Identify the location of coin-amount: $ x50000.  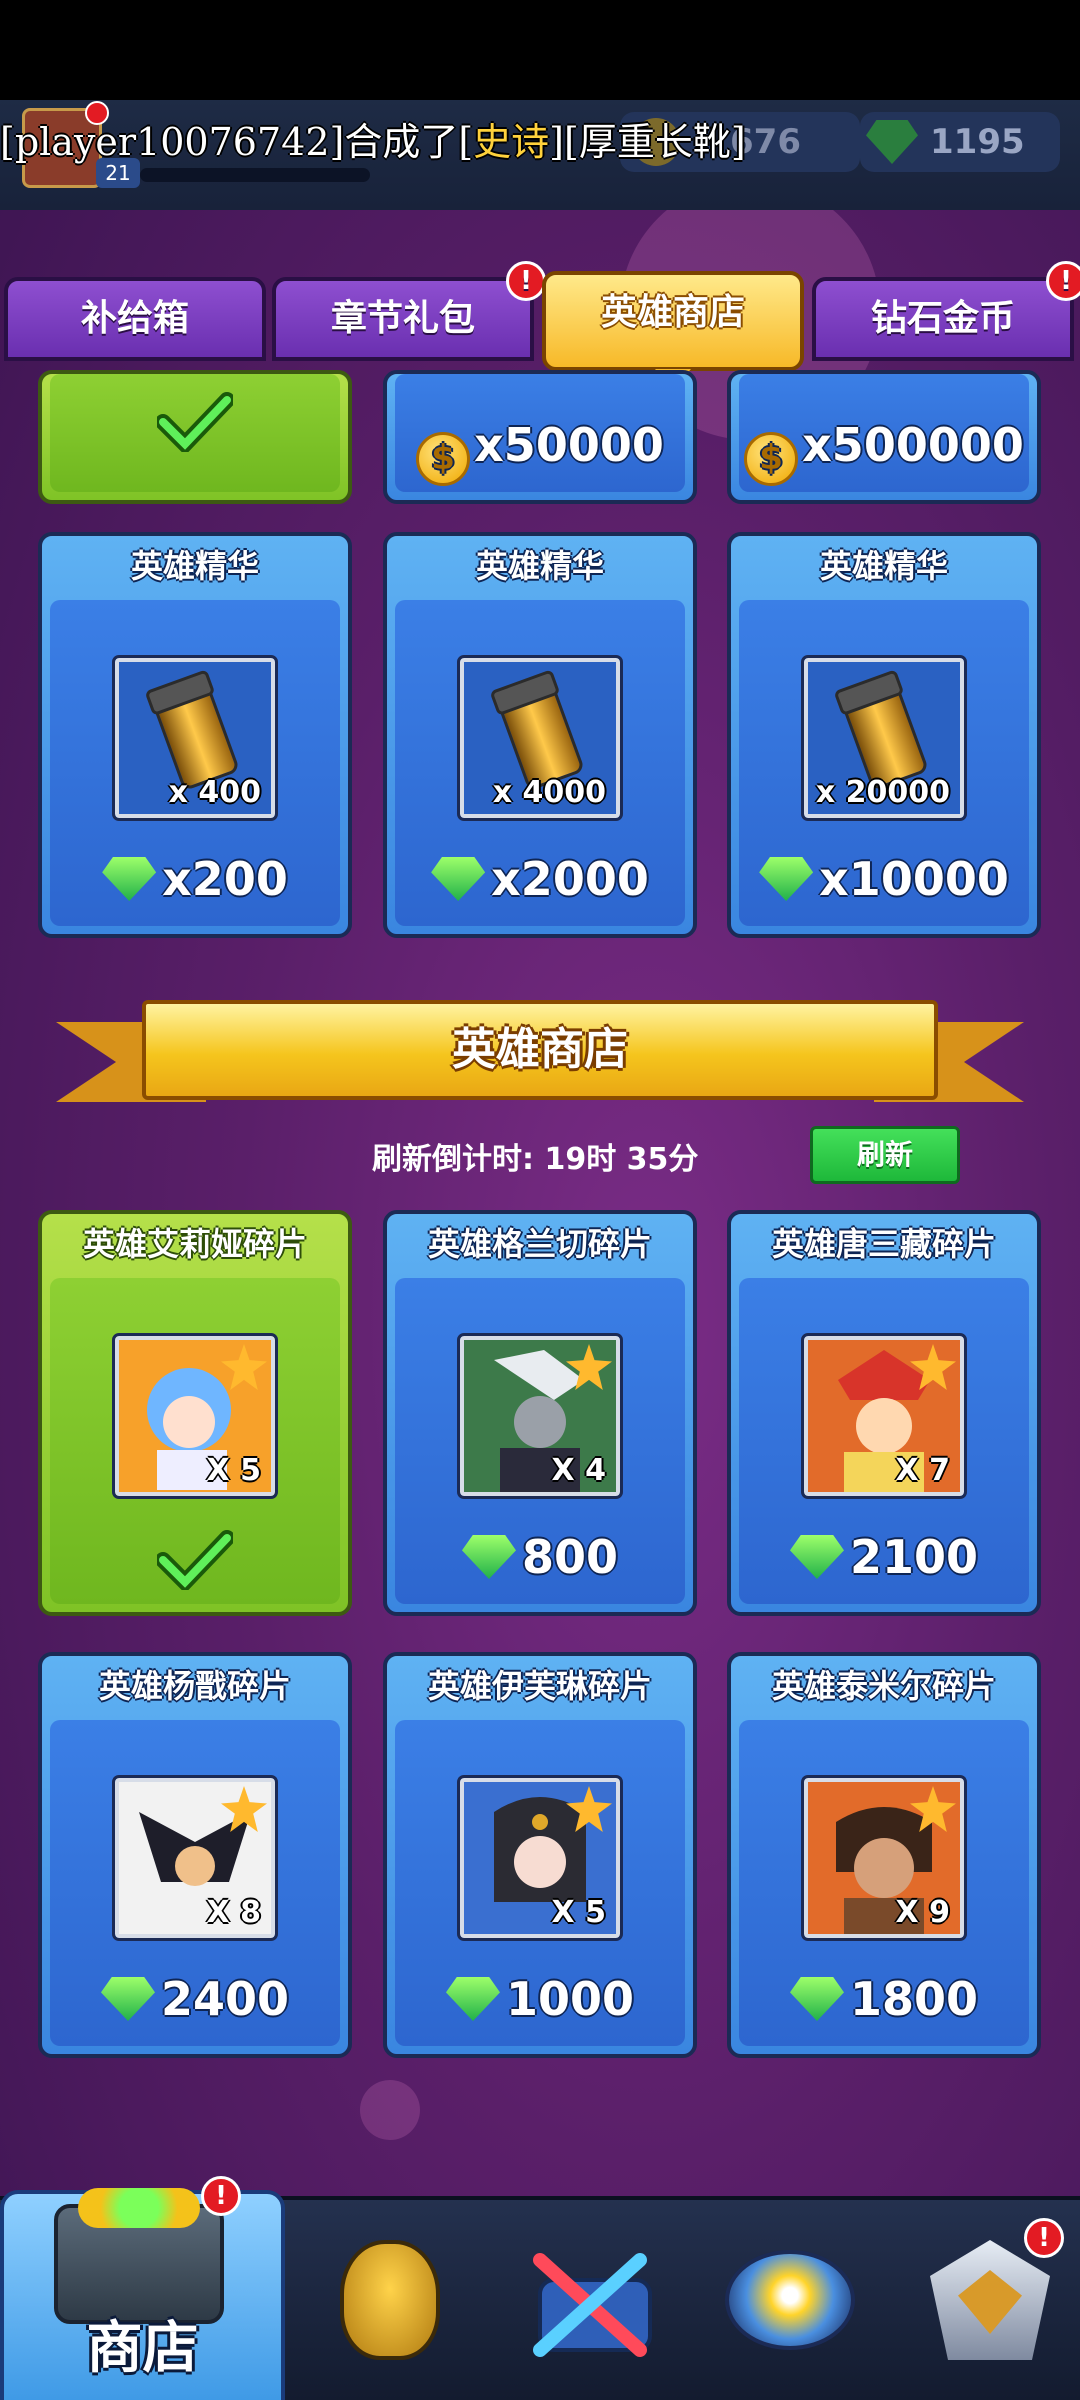
(540, 452).